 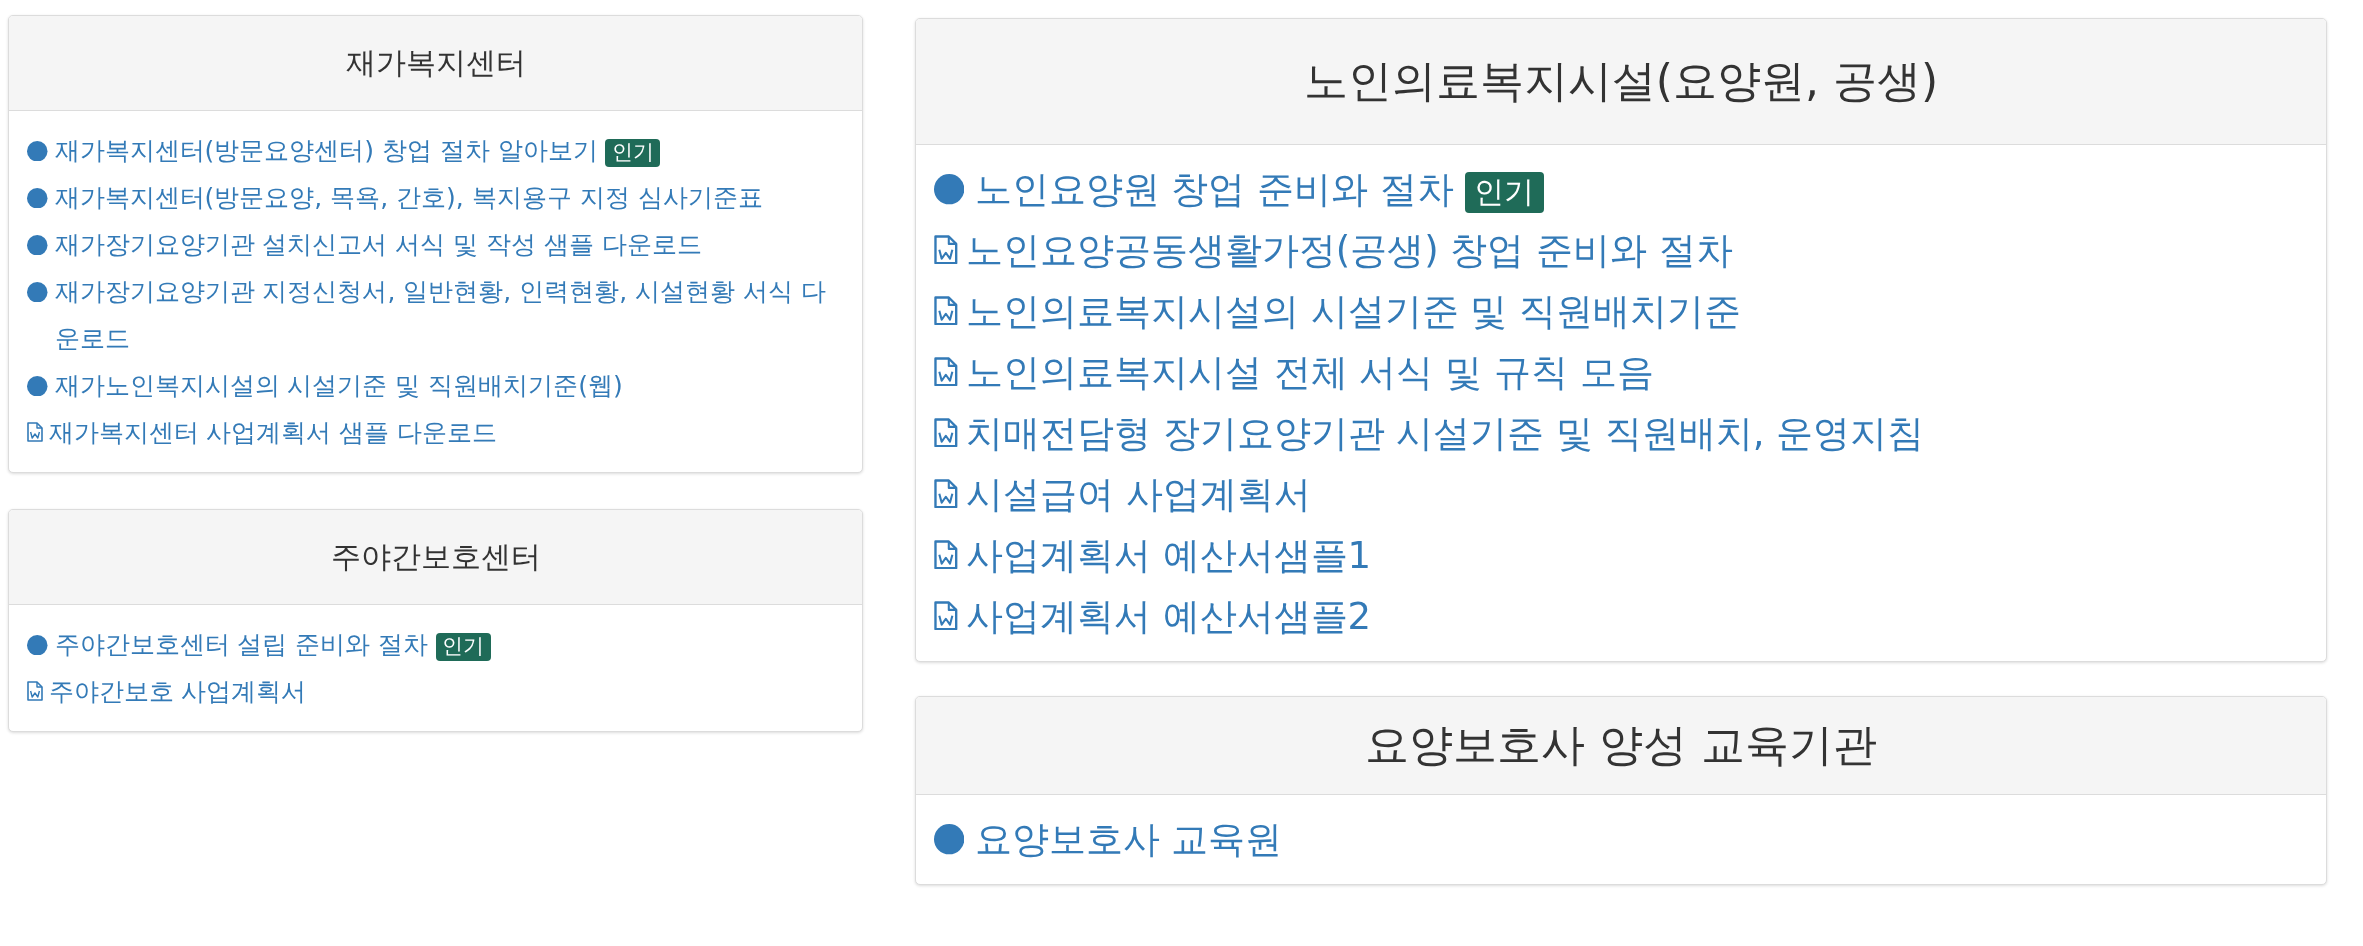 I want to click on list-link: 노인의료복지시설 전체 서식 및 규칙 모음, so click(x=1309, y=372).